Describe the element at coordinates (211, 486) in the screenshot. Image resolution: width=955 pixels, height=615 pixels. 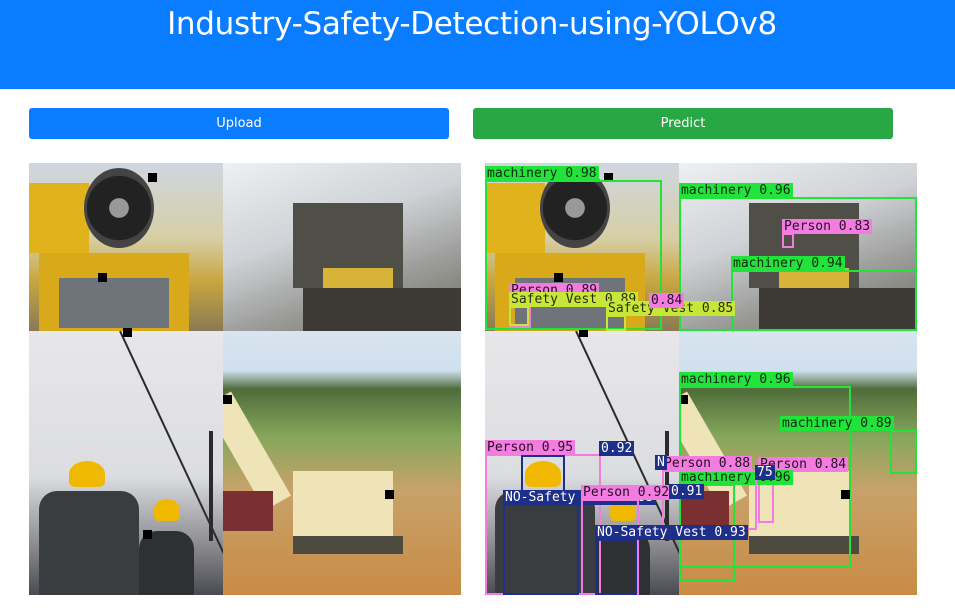
I see `utility-pole` at that location.